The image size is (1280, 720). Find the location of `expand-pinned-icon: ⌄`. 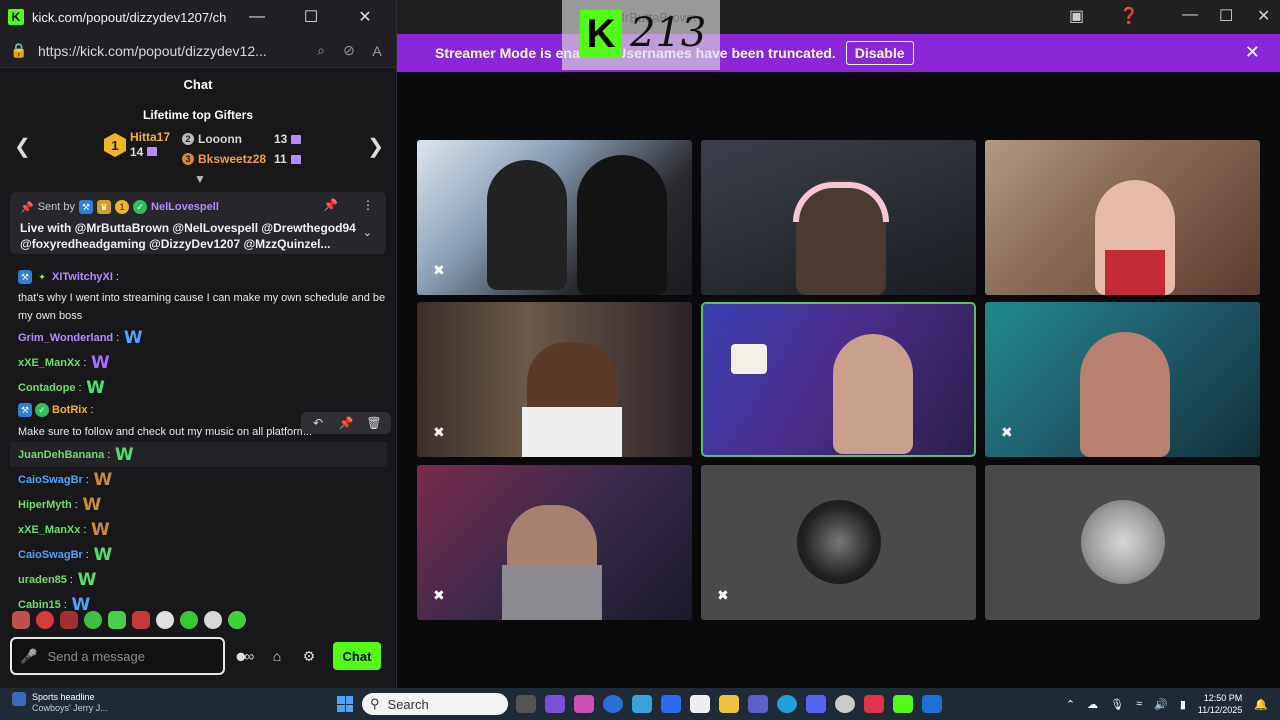

expand-pinned-icon: ⌄ is located at coordinates (367, 232).